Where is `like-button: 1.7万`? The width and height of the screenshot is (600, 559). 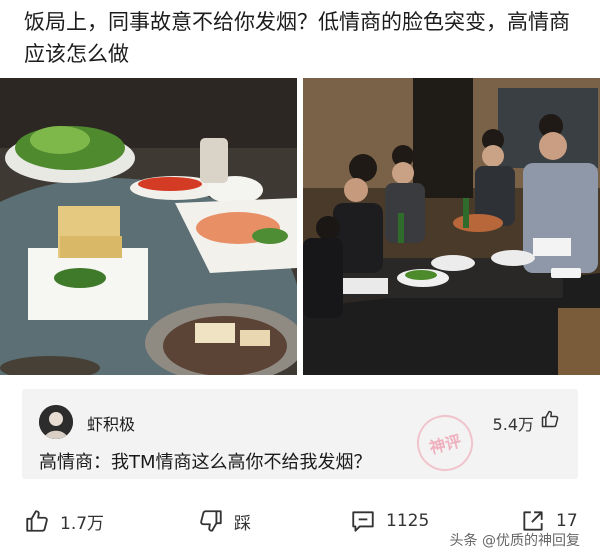
like-button: 1.7万 is located at coordinates (64, 521).